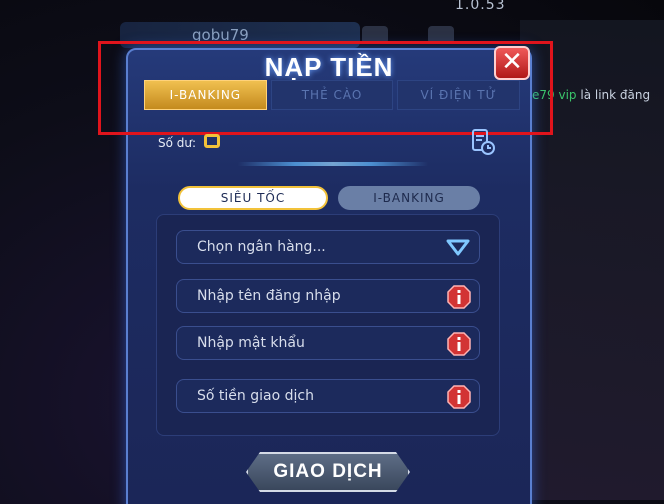  Describe the element at coordinates (458, 247) in the screenshot. I see `chevron-down-icon` at that location.